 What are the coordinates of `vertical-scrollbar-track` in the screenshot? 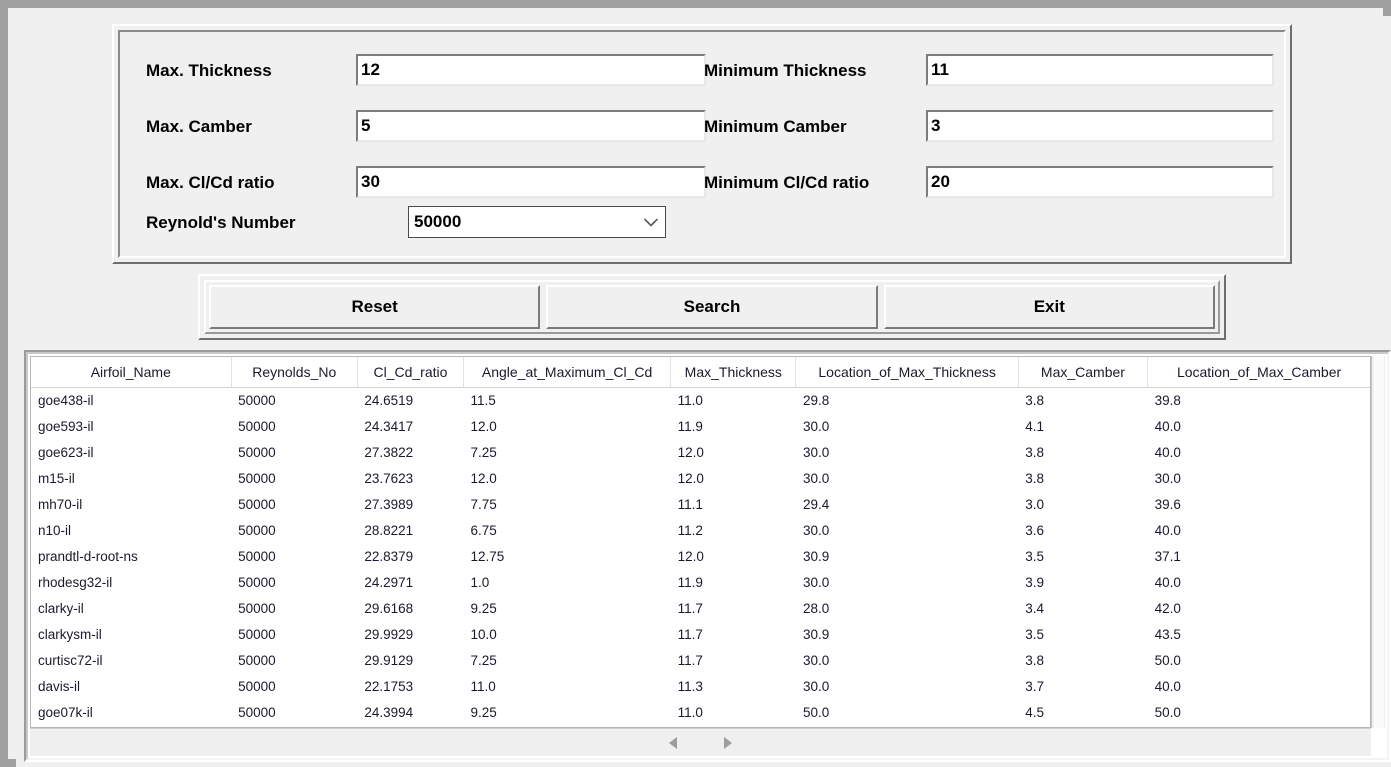 It's located at (1379, 542).